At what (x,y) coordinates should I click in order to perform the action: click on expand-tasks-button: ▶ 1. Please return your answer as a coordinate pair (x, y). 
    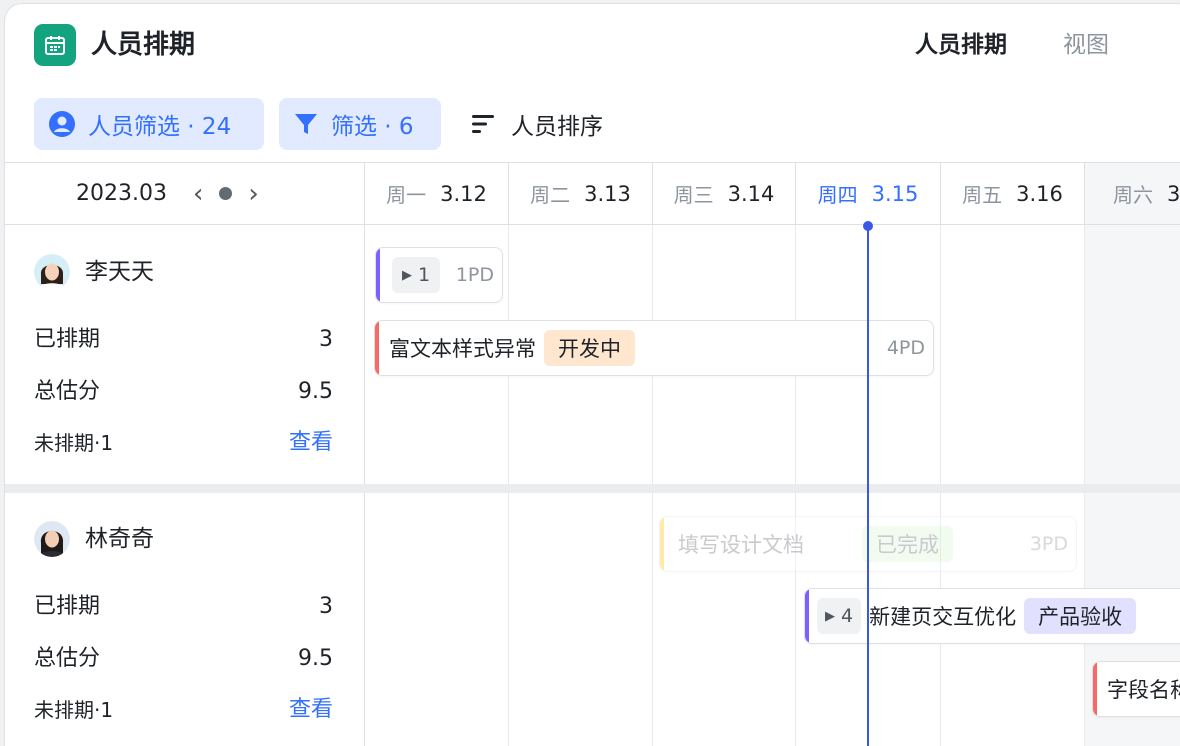
    Looking at the image, I should click on (416, 275).